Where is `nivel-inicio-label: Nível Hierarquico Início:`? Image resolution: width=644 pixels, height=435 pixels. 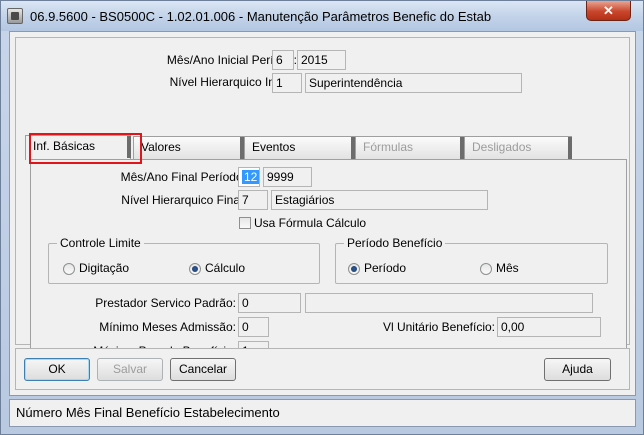 nivel-inicio-label: Nível Hierarquico Início: is located at coordinates (233, 82).